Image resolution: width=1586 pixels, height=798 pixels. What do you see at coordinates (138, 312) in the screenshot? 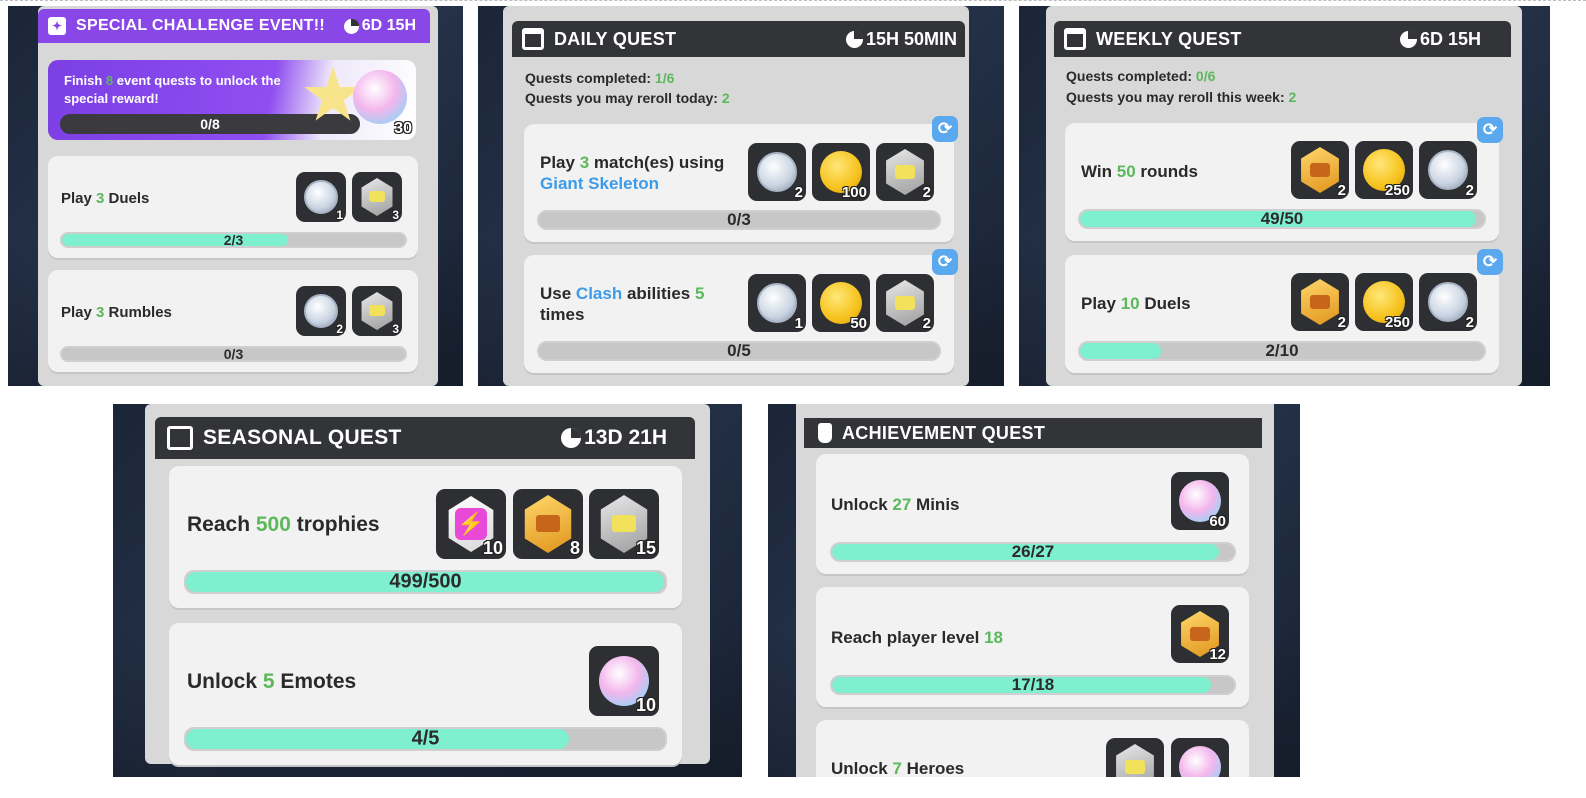
I see `quest-text-post: Rumbles` at bounding box center [138, 312].